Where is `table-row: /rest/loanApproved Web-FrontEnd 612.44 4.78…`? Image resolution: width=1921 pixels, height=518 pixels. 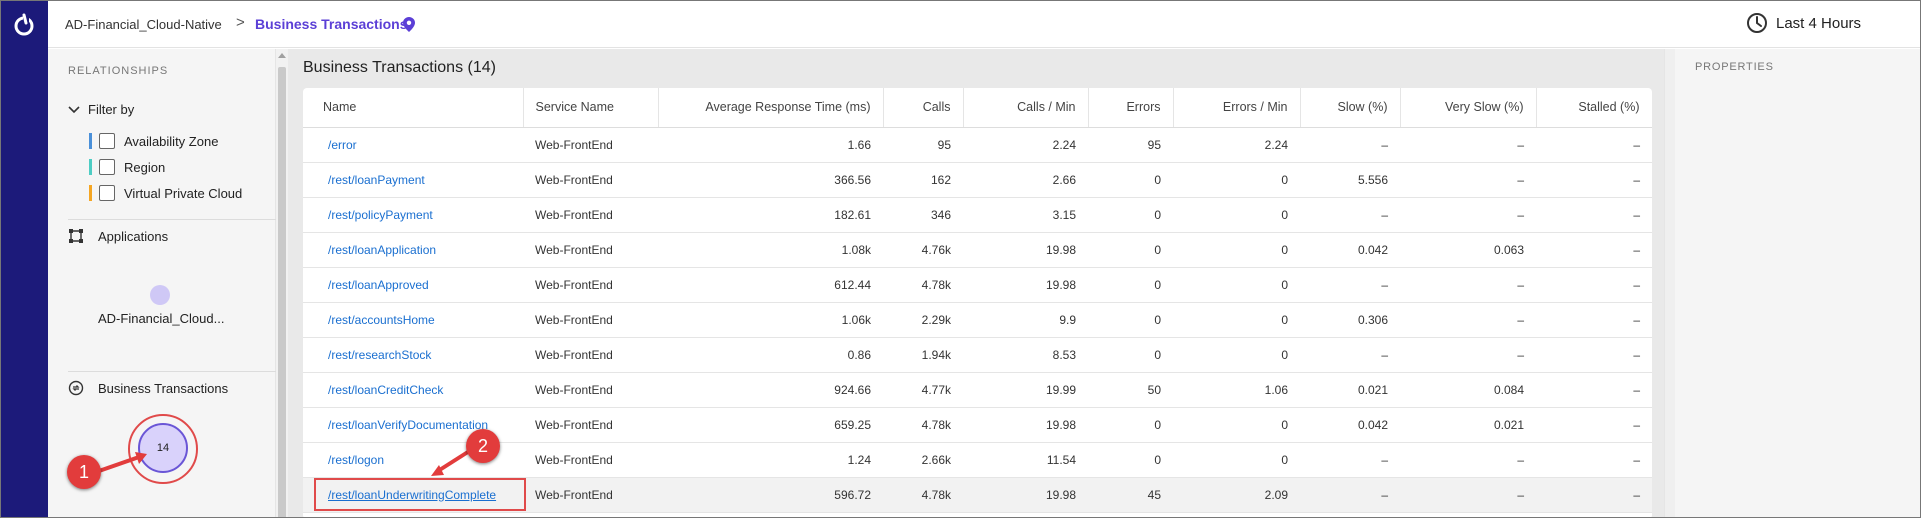
table-row: /rest/loanApproved Web-FrontEnd 612.44 4.78… is located at coordinates (977, 285).